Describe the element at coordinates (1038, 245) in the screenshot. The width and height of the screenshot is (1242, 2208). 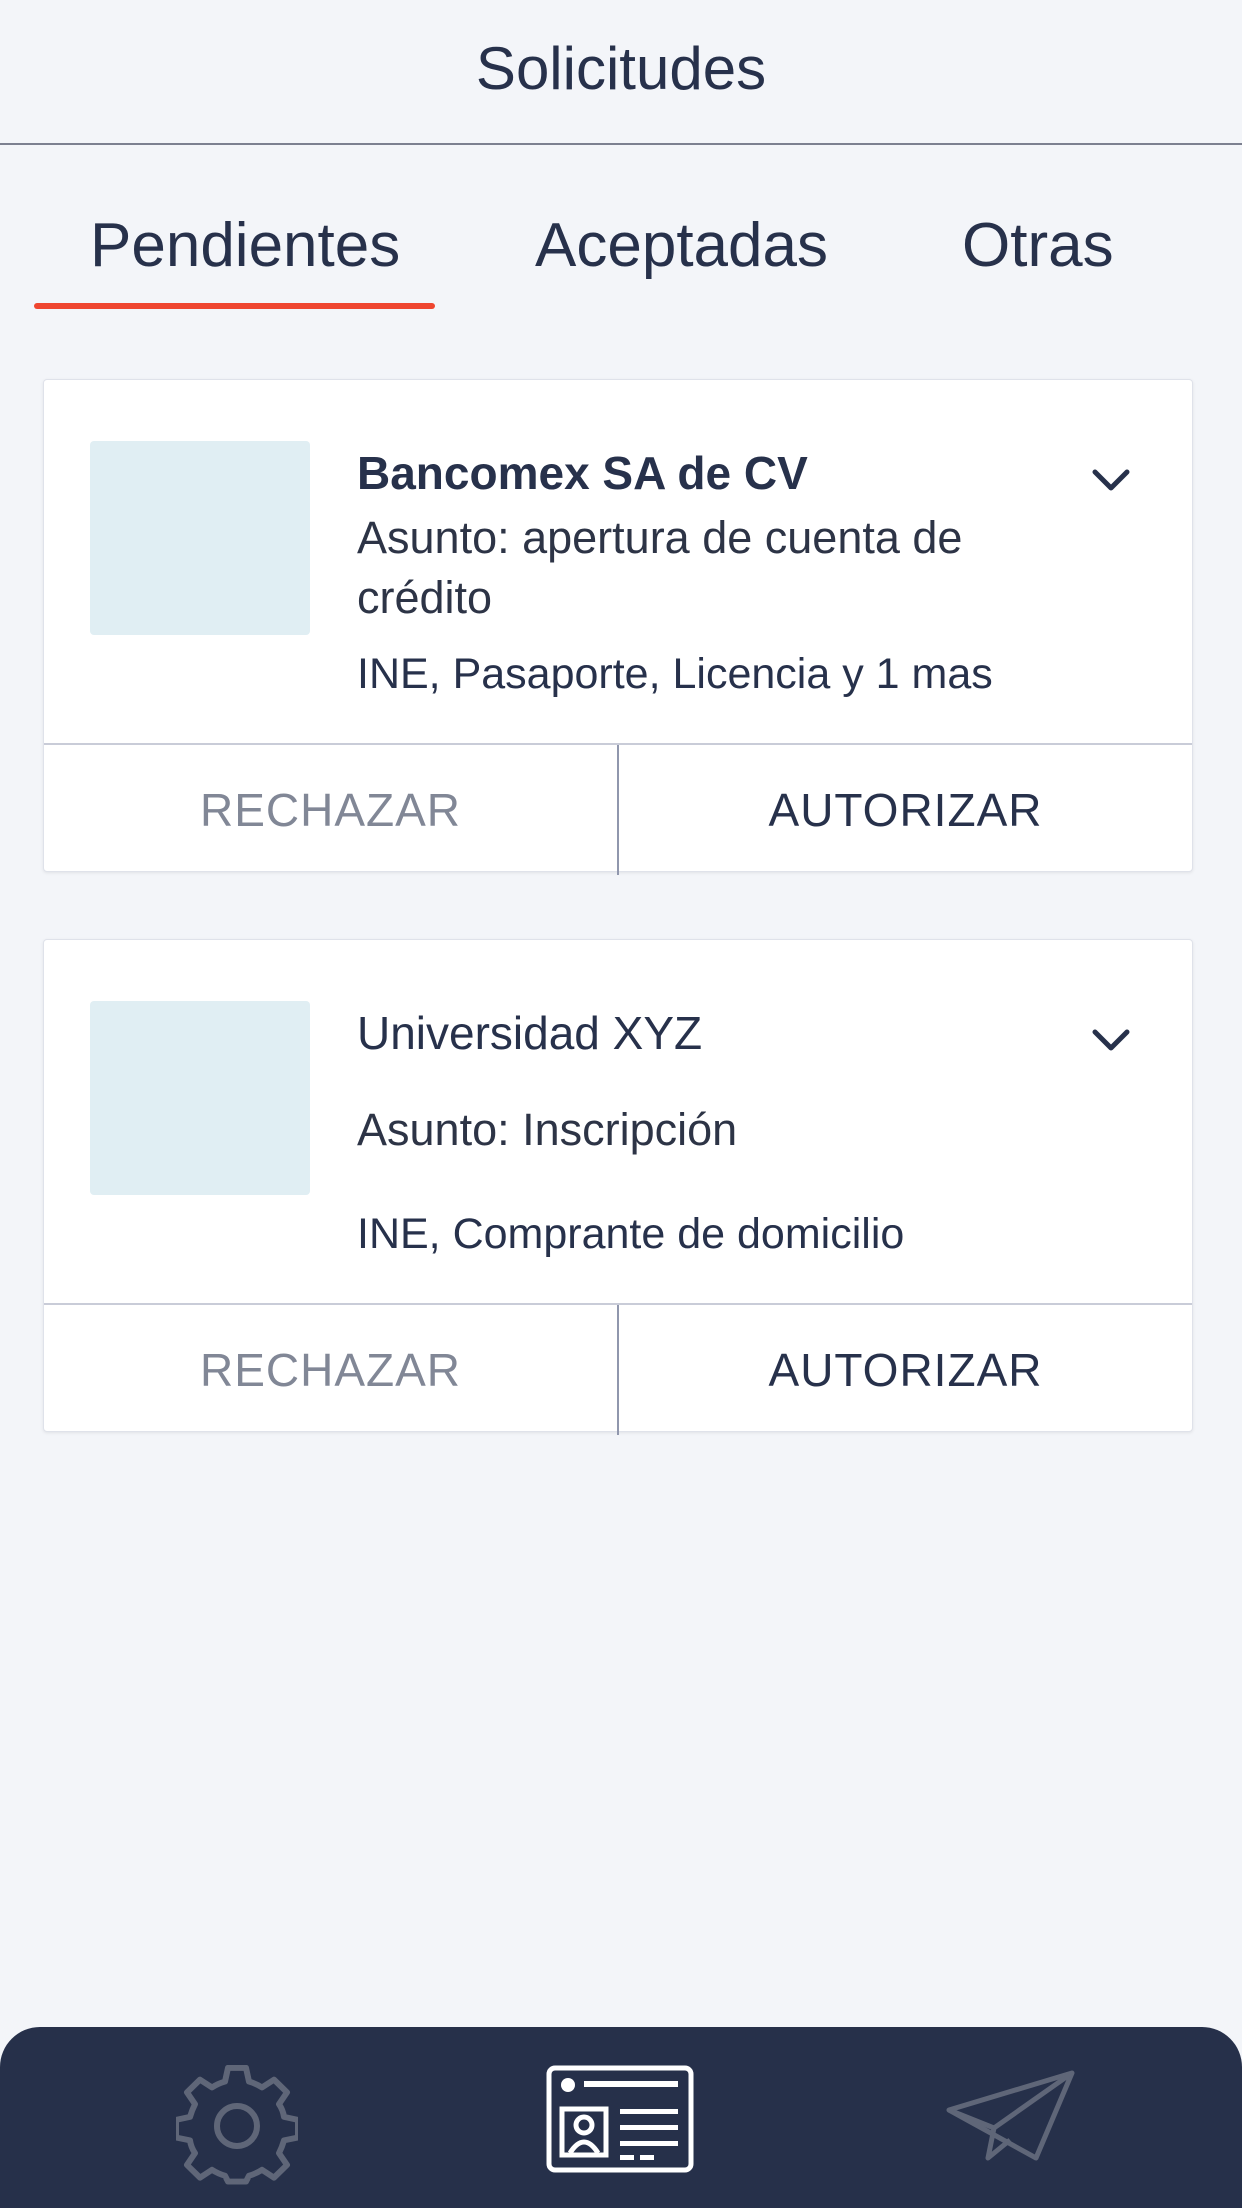
I see `tab-otras: Otras` at that location.